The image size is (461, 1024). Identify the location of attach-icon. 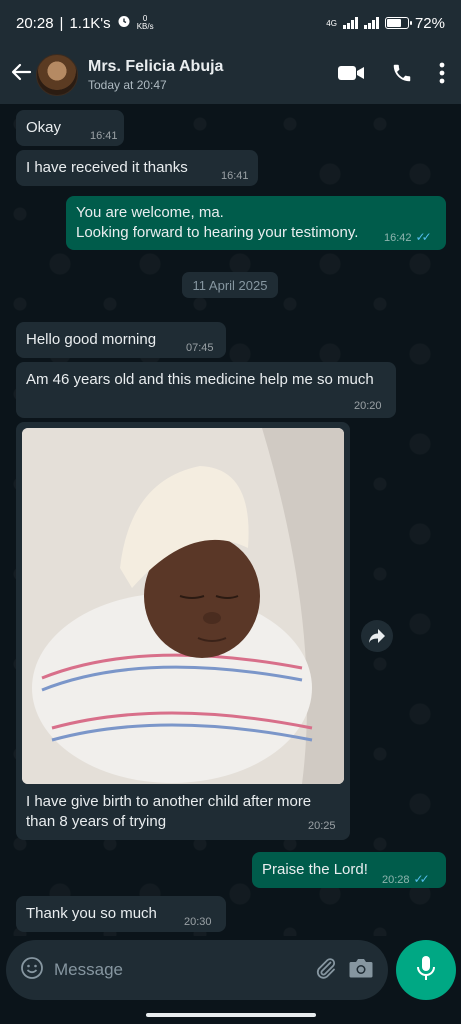
(326, 970).